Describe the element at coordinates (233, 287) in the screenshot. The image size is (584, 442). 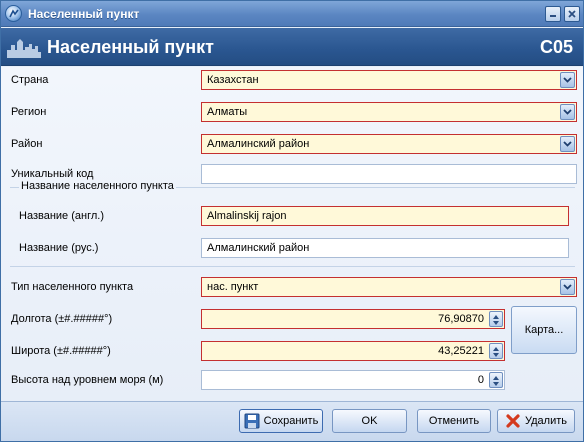
I see `locality-type-value: нас. пункт` at that location.